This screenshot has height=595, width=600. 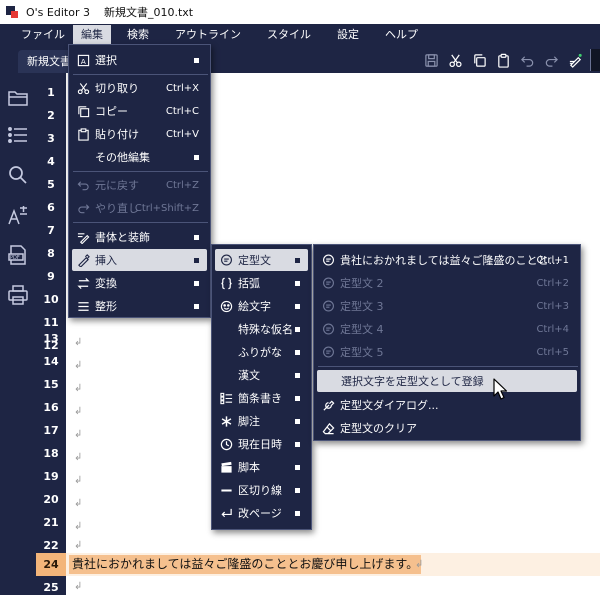 What do you see at coordinates (447, 306) in the screenshot?
I see `menu-item-boilerplate-3: 定型文 3 Ctrl+3` at bounding box center [447, 306].